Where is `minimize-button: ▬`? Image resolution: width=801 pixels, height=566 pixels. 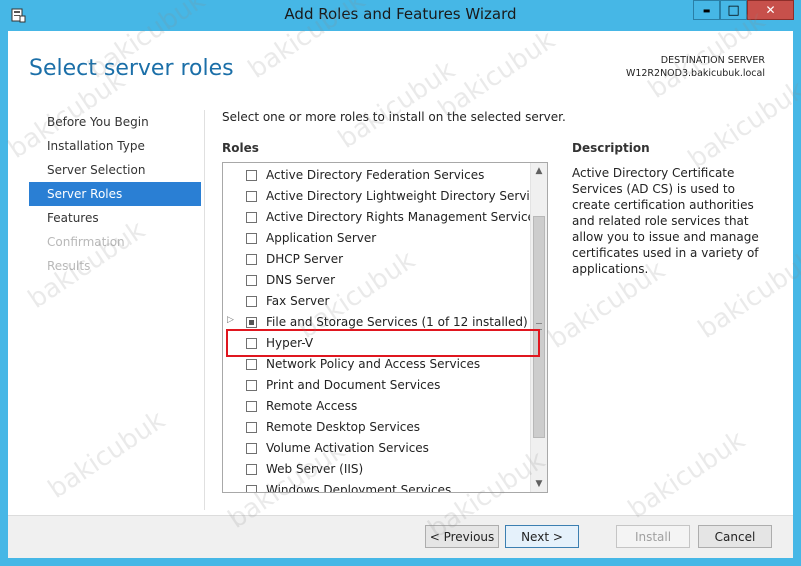
minimize-button: ▬ is located at coordinates (706, 10).